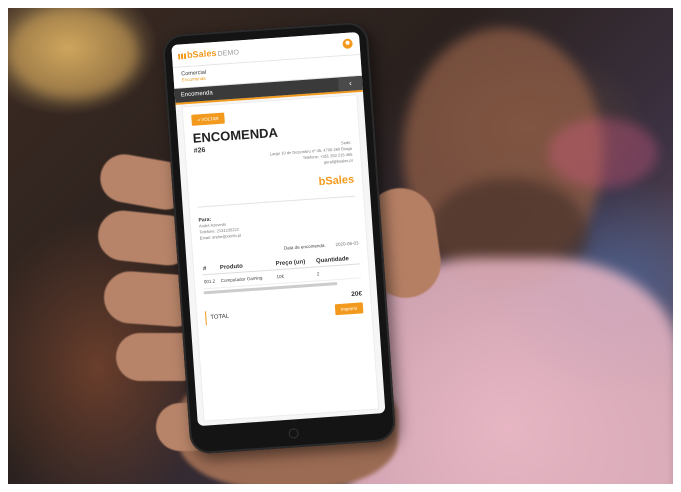 The image size is (681, 492). I want to click on logo-suffix: DEMO, so click(228, 53).